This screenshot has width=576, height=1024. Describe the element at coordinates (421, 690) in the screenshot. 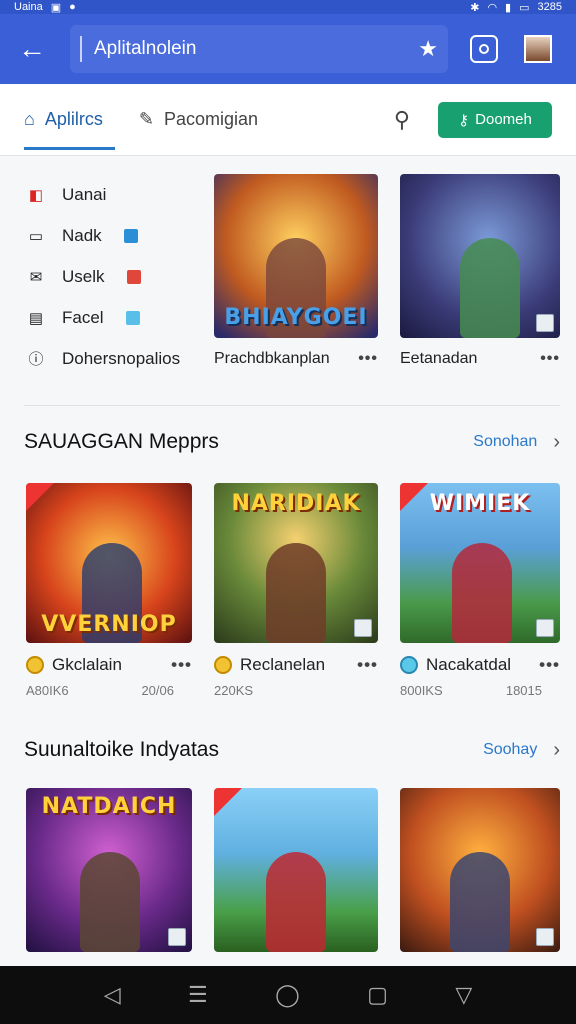

I see `game-size: 800IKS` at that location.